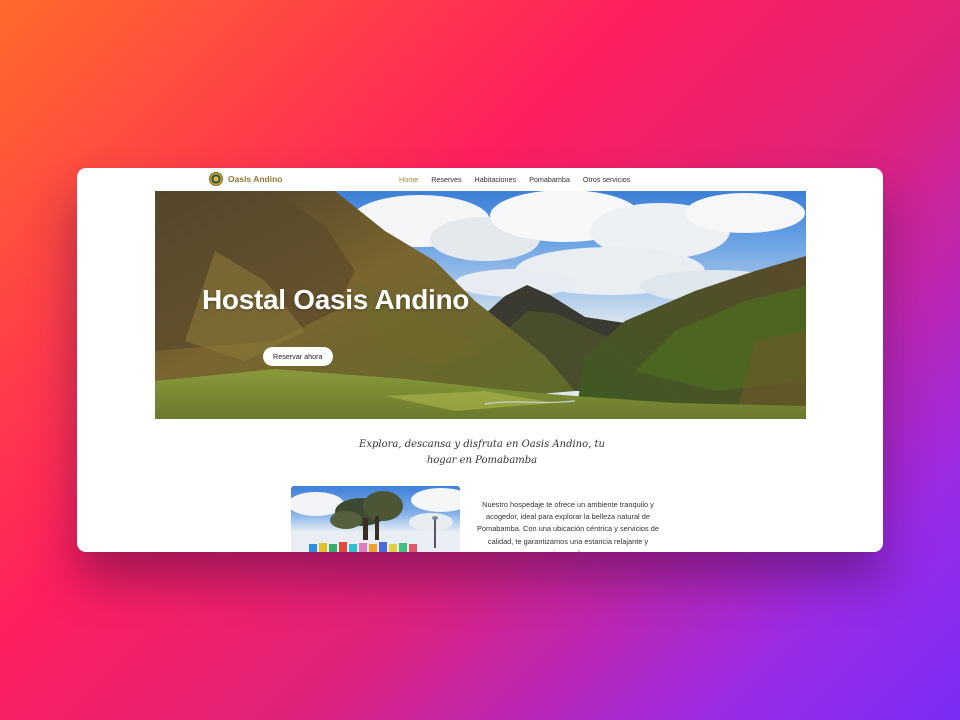  Describe the element at coordinates (607, 179) in the screenshot. I see `nav-item-otros-servicios: Otros servicios` at that location.